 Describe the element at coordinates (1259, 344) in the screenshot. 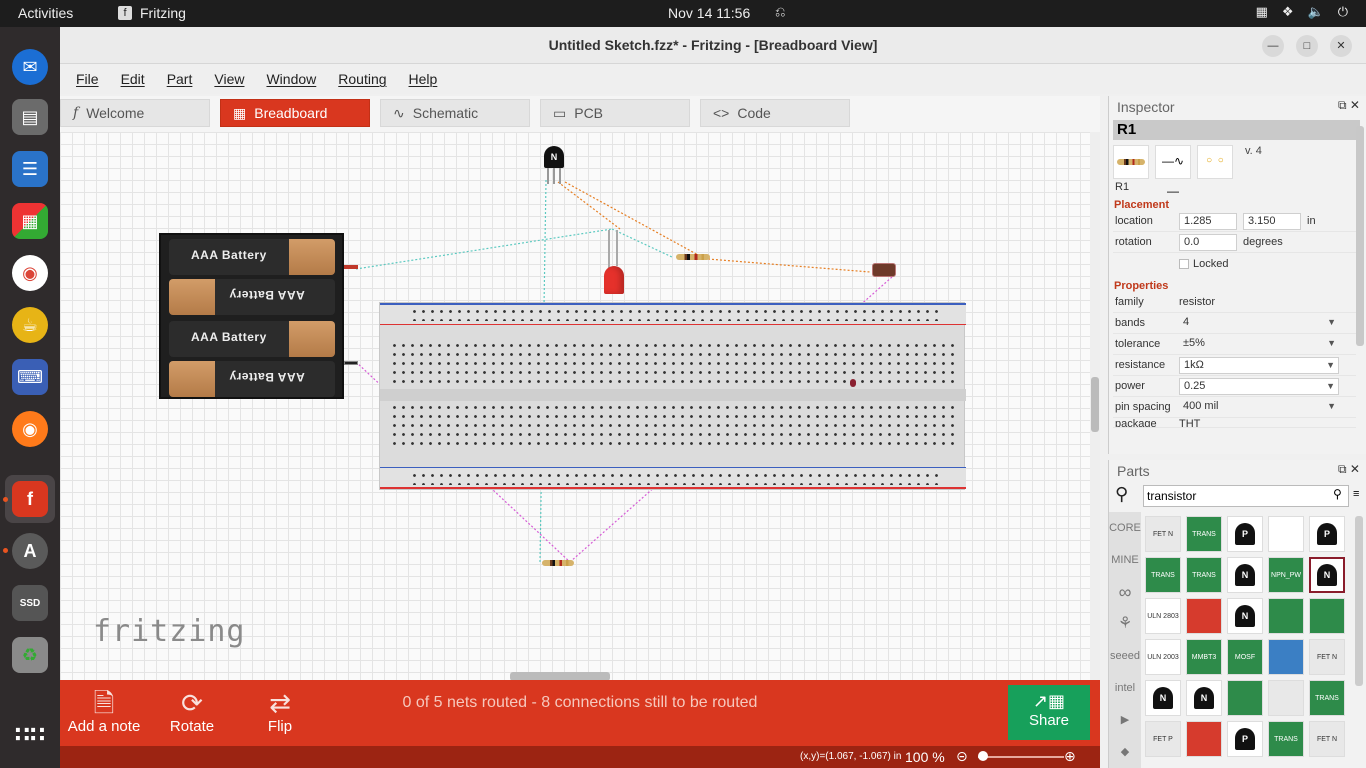

I see `tolerance-select: ±5% ▼` at that location.